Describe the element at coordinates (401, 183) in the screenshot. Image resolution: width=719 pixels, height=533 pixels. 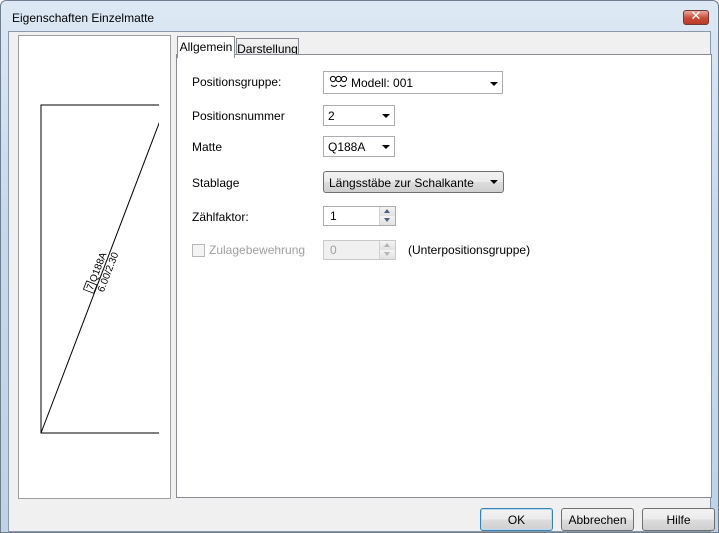
I see `stablage-value: Längsstäbe zur Schalkante` at that location.